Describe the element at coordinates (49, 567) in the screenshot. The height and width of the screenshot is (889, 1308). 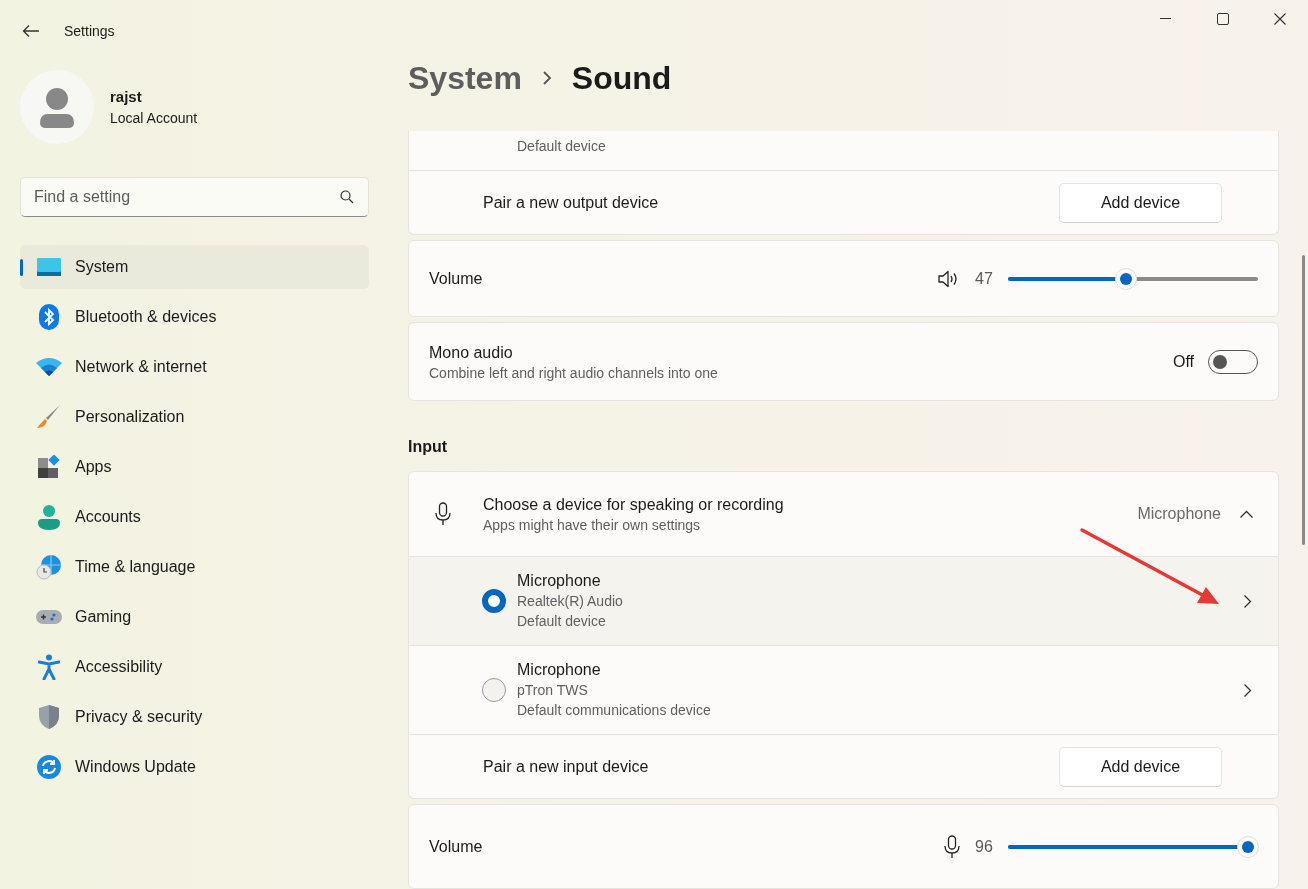
I see `globe-clock-icon` at that location.